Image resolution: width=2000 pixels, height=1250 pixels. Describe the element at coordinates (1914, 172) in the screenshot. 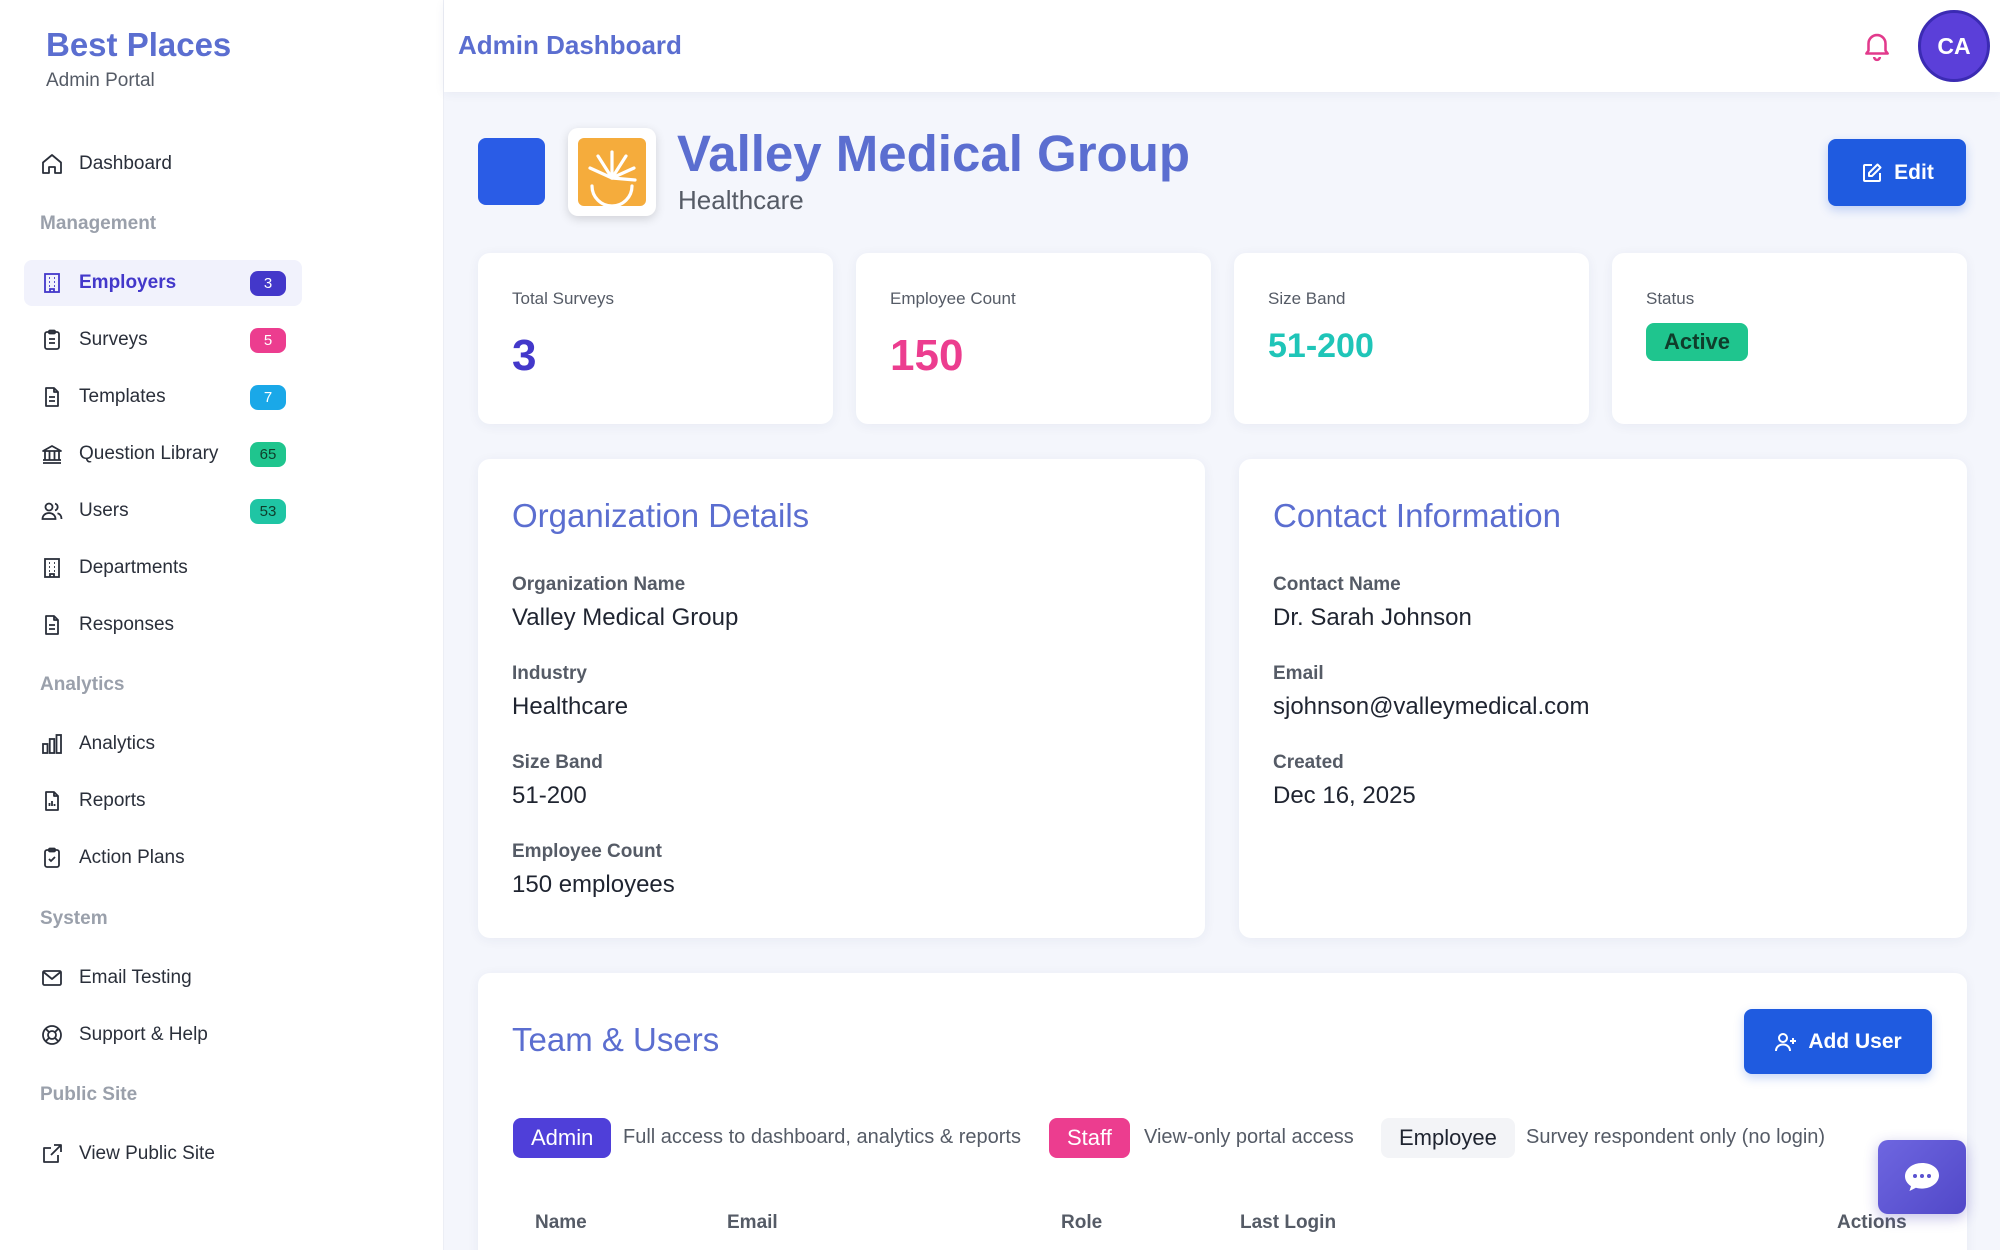

I see `edit-button-label: Edit` at that location.